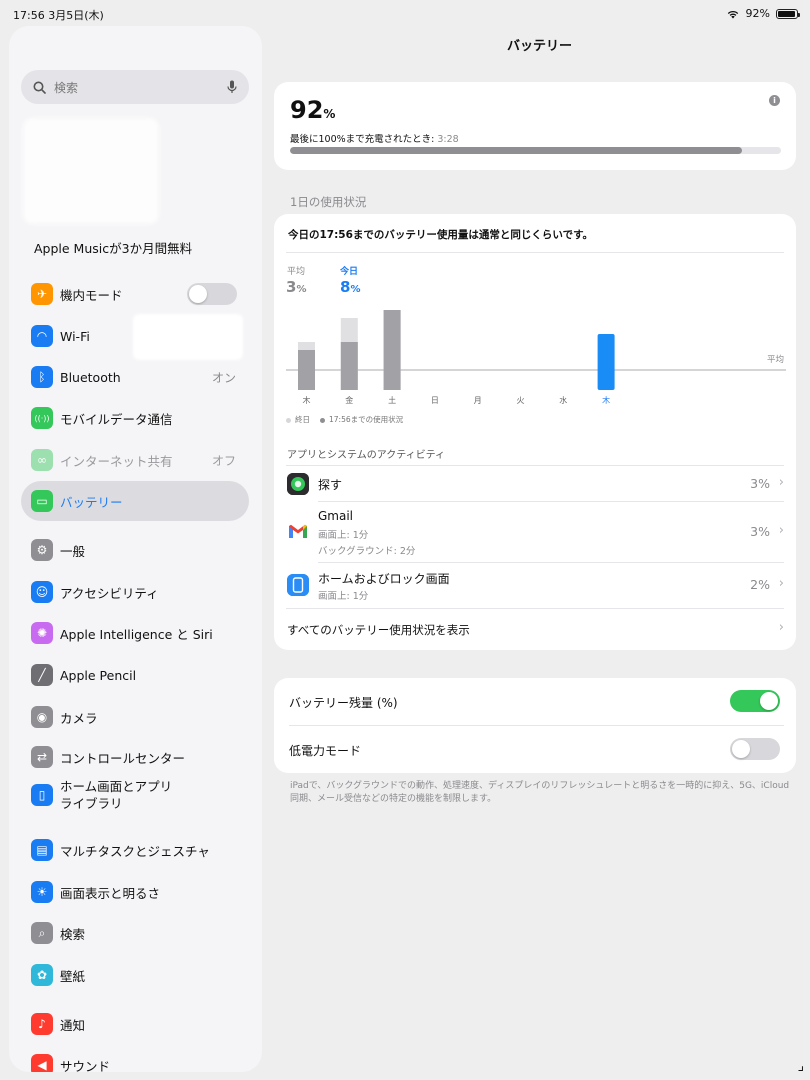 The width and height of the screenshot is (810, 1080). Describe the element at coordinates (135, 377) in the screenshot. I see `sidebar-item: ᛒ Bluetooth オン` at that location.